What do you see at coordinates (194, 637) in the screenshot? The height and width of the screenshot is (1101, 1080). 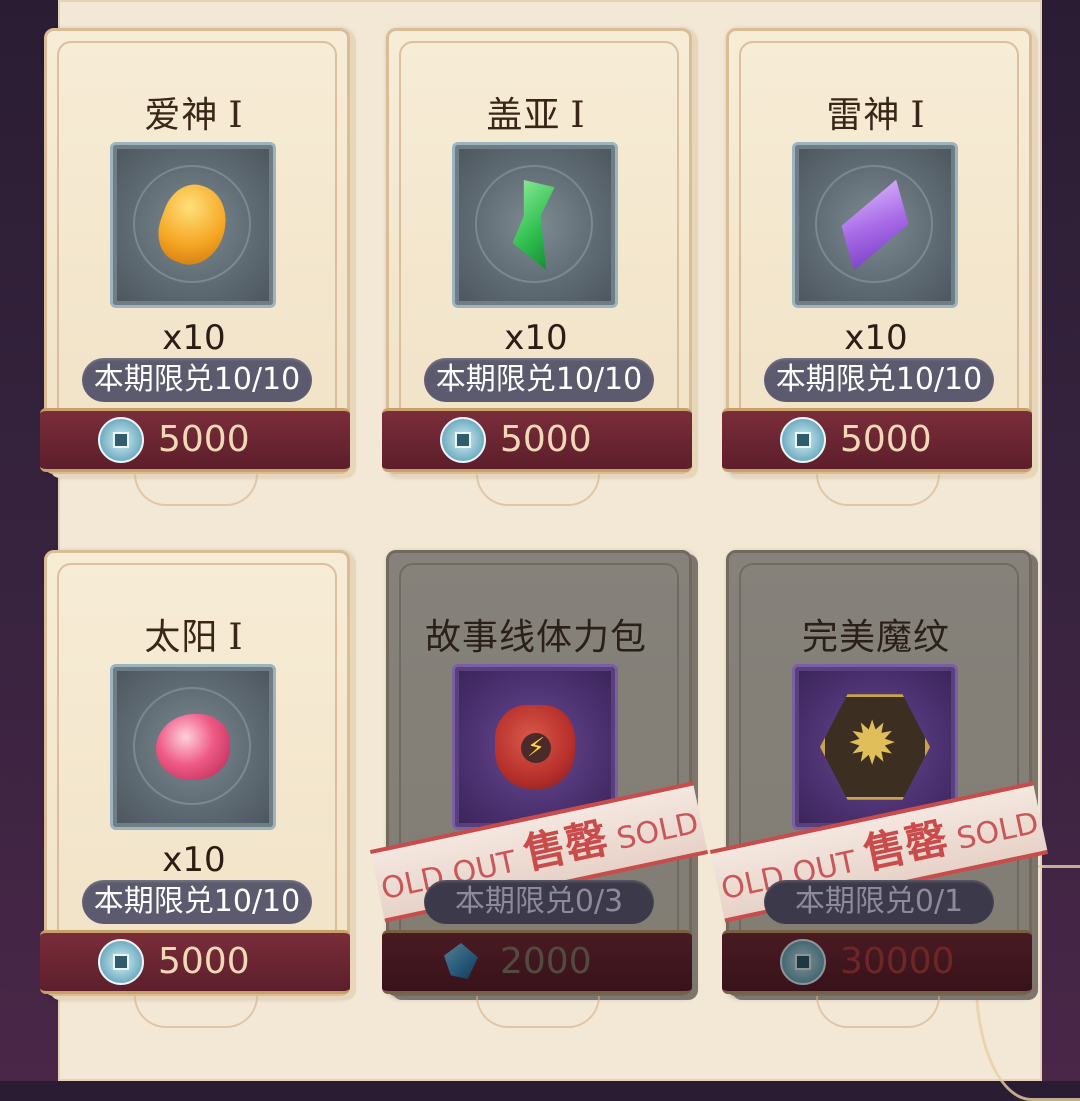 I see `item-name: 太阳 I` at bounding box center [194, 637].